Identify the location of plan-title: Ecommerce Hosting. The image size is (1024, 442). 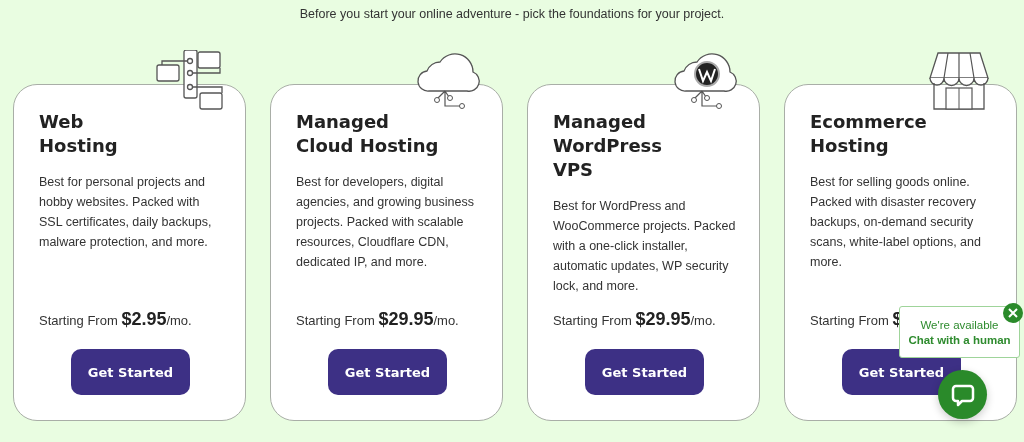
(869, 134).